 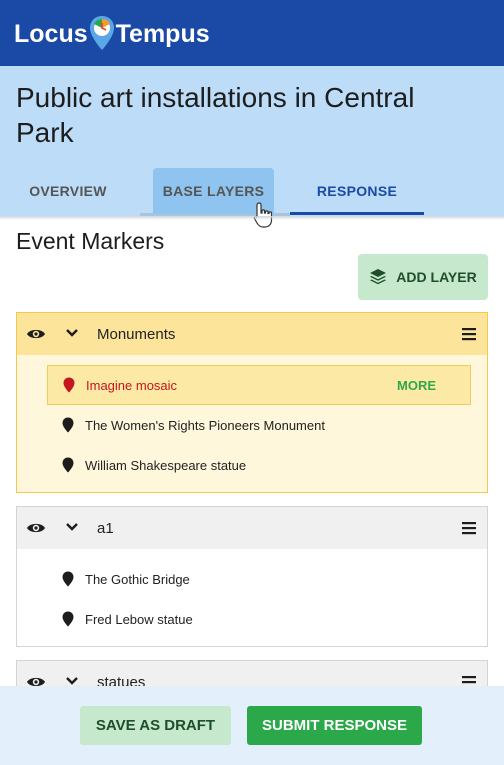 What do you see at coordinates (263, 215) in the screenshot?
I see `cursor-hand-icon` at bounding box center [263, 215].